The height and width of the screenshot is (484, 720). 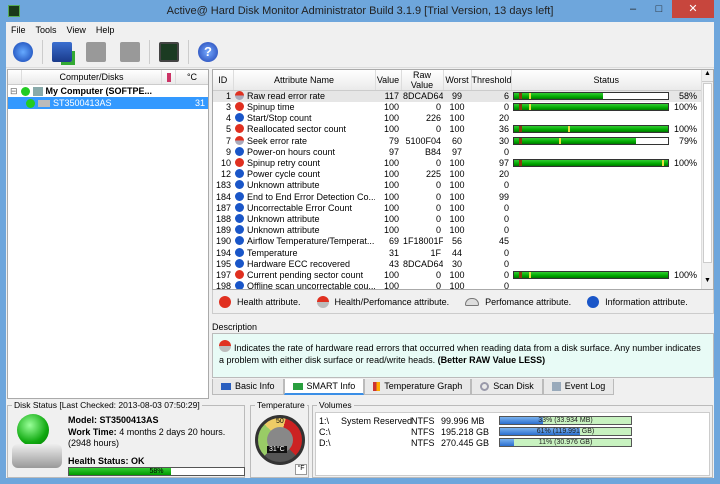 What do you see at coordinates (512, 432) in the screenshot?
I see `volume-row: C:\ NTFS 195.218 GB 61% (119.991 GB)` at bounding box center [512, 432].